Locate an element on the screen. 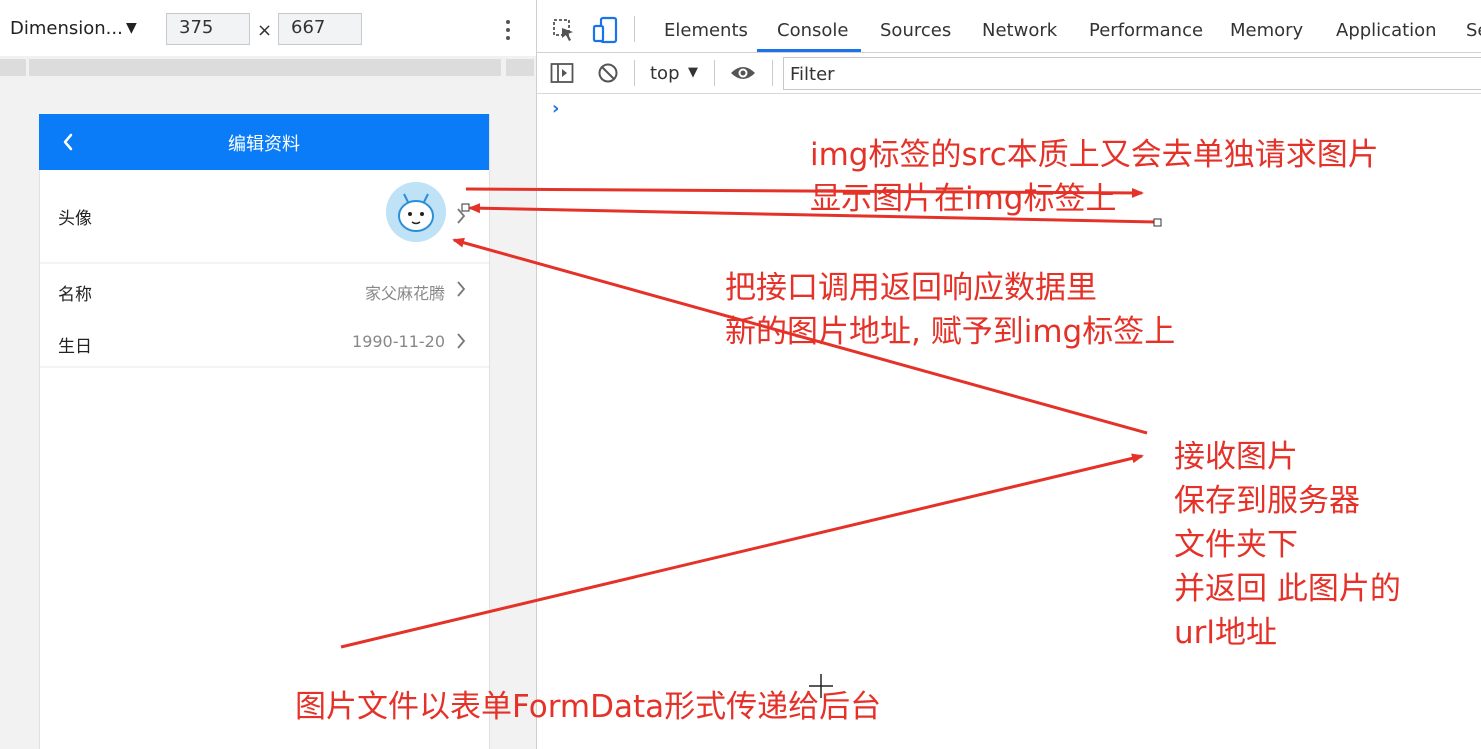  annotation-img-src: img标签的src本质上又会去单独请求图片 显示图片在img标签上 is located at coordinates (1094, 177).